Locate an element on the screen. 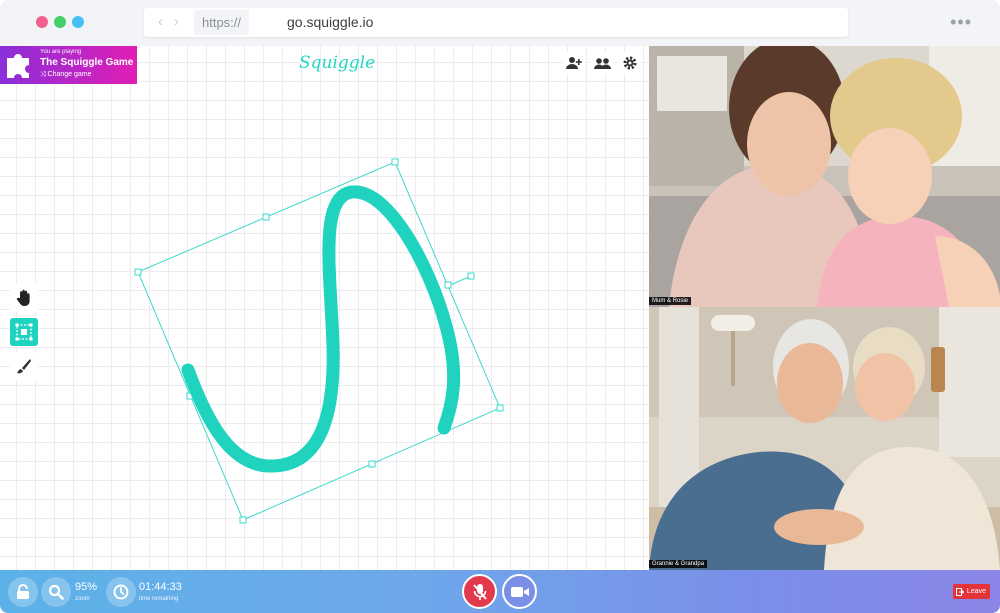  game-title: The Squiggle Game is located at coordinates (87, 62).